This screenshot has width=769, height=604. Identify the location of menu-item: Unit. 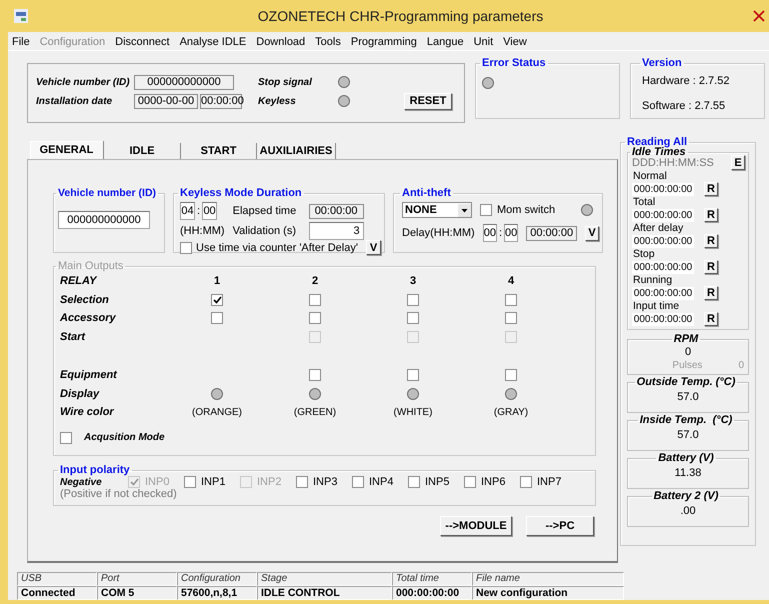
(484, 42).